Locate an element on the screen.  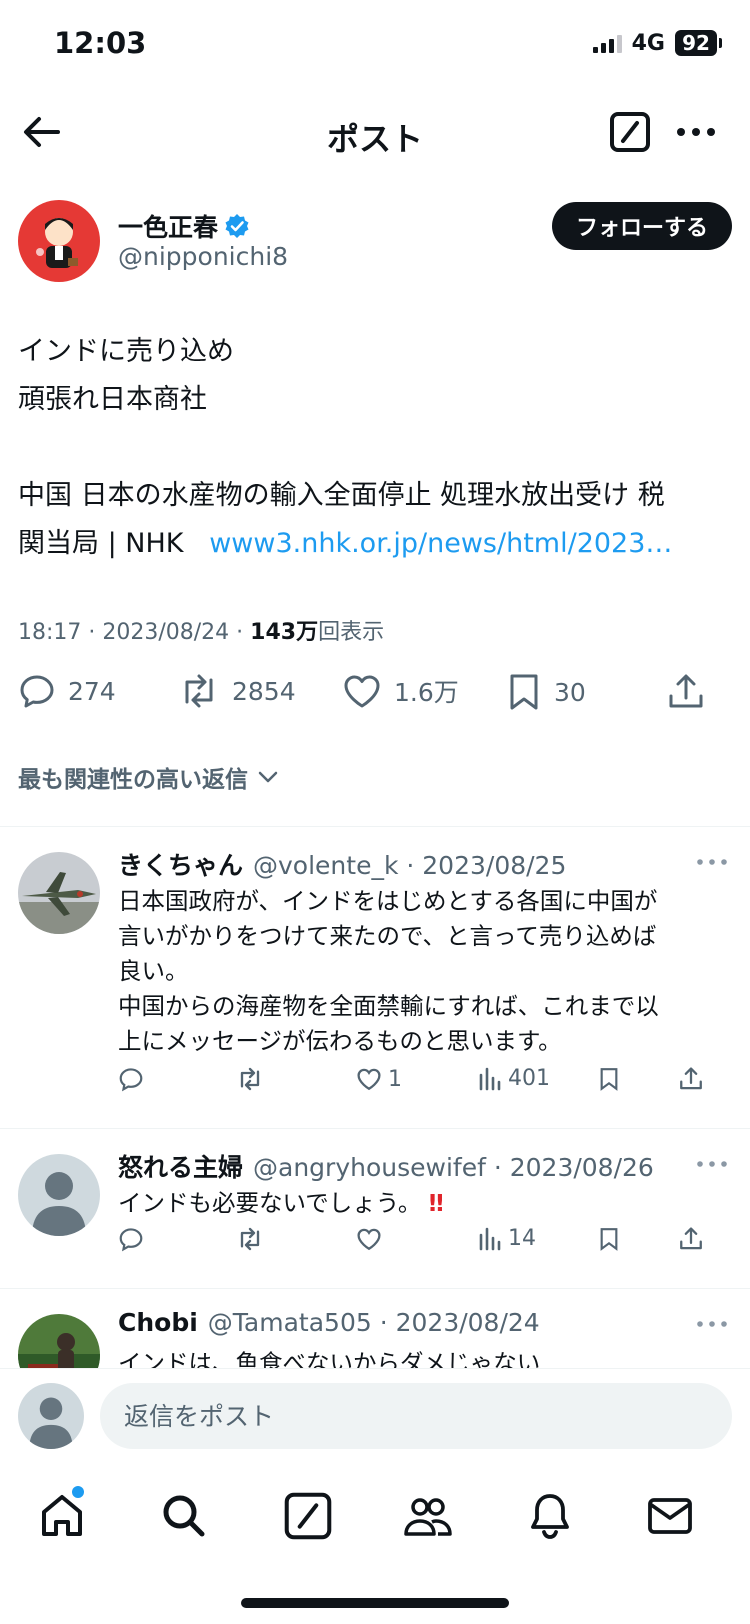
reply-line: 良い。 is located at coordinates (153, 971).